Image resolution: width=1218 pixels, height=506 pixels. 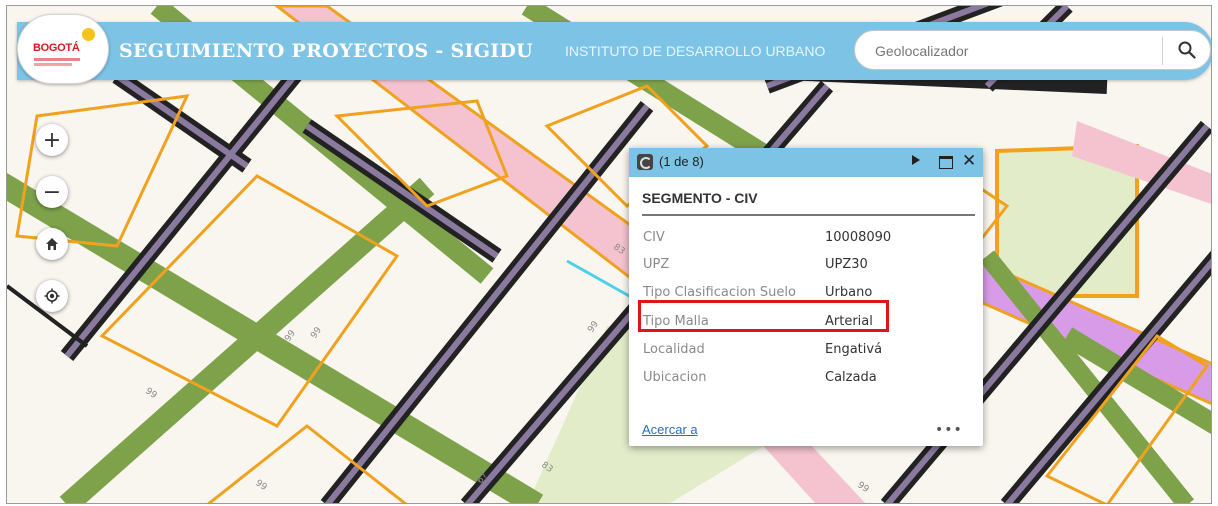 What do you see at coordinates (654, 237) in the screenshot?
I see `attribute-key: CIV` at bounding box center [654, 237].